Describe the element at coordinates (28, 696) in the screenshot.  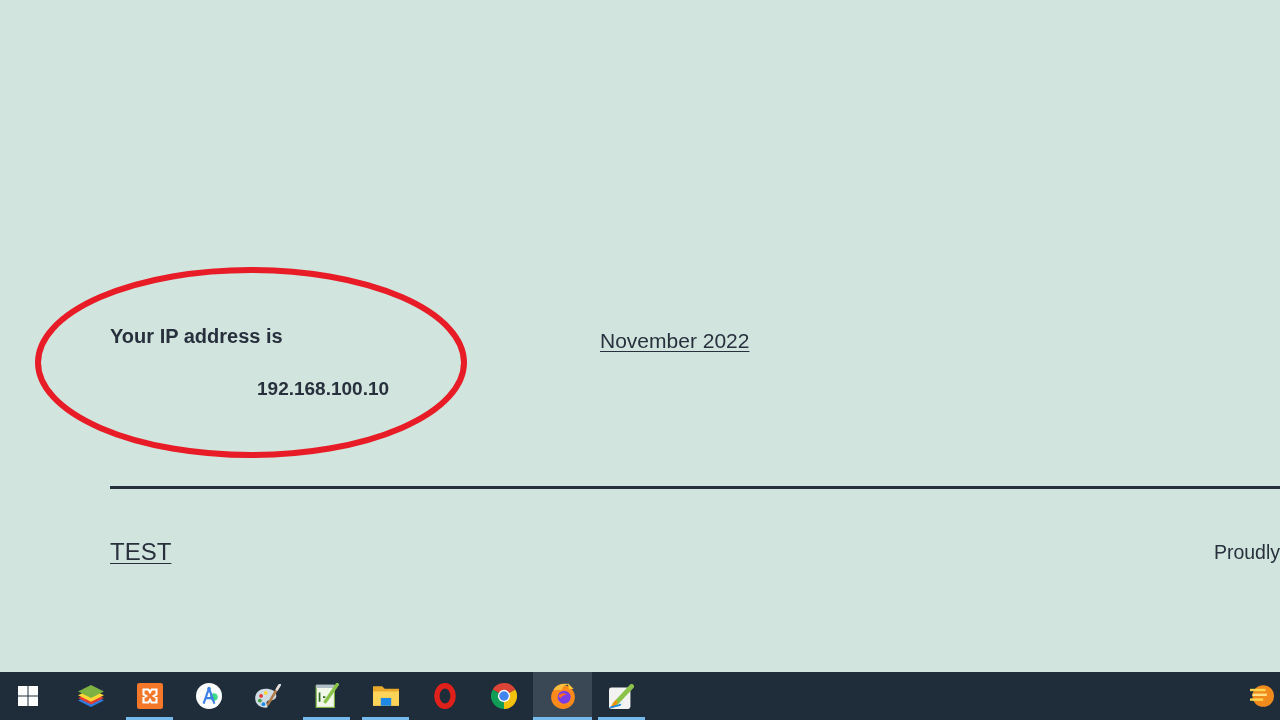
I see `four-squares-icon` at that location.